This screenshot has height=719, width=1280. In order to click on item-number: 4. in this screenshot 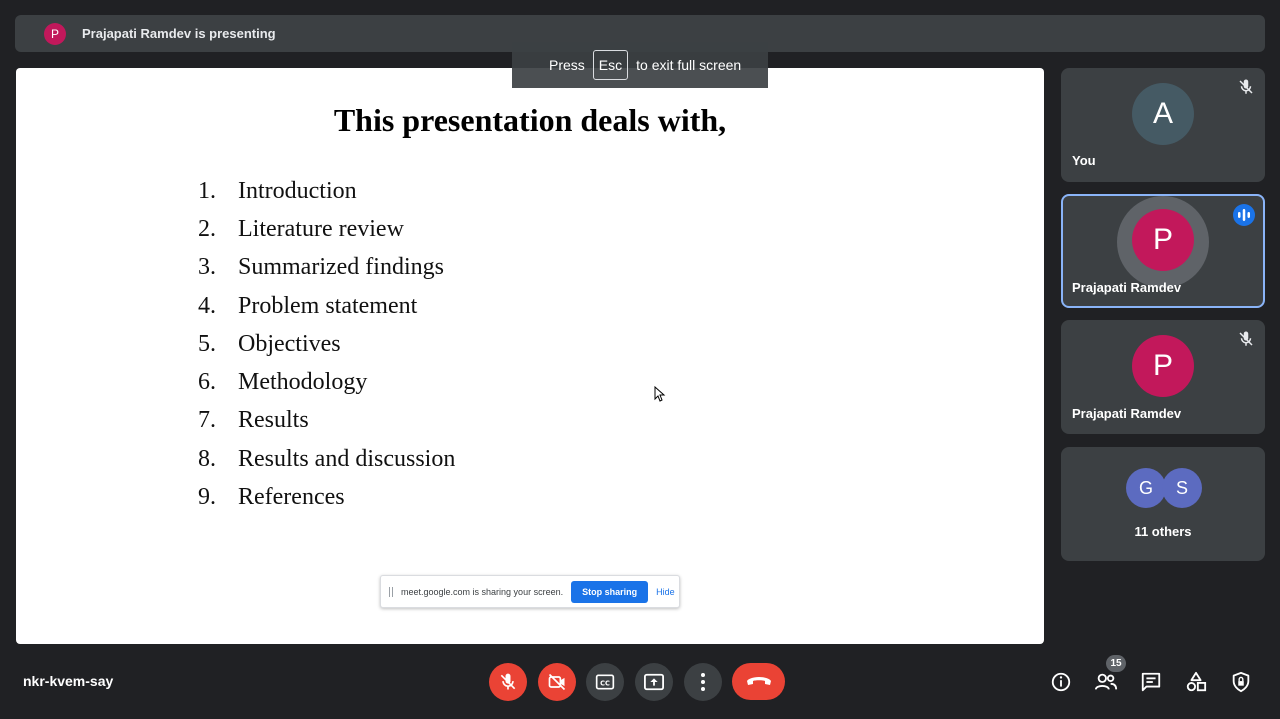, I will do `click(207, 305)`.